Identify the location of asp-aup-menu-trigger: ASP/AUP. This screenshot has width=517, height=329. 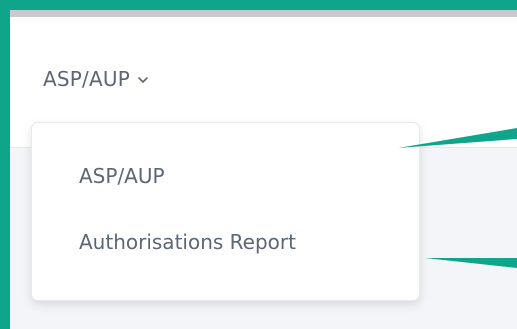
(97, 79).